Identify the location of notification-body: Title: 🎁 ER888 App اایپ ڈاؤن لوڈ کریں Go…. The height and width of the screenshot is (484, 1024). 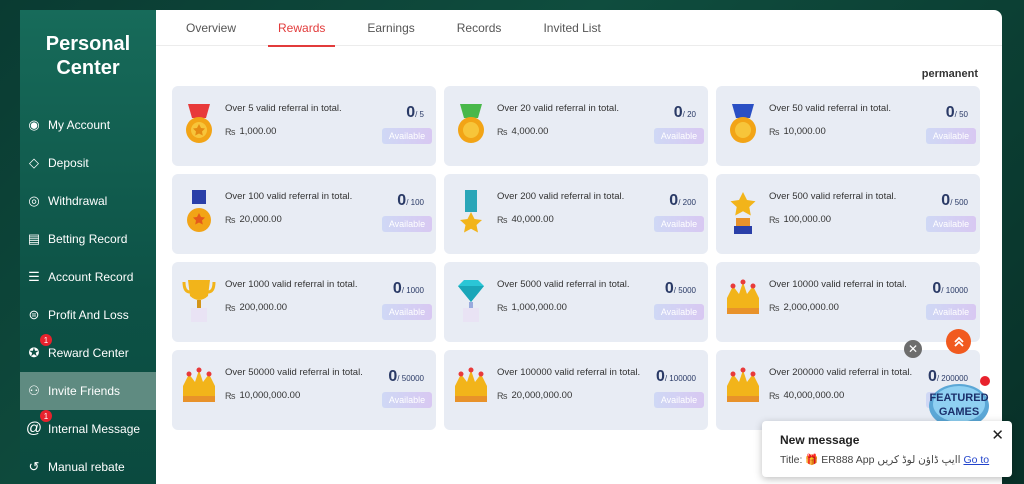
(885, 460).